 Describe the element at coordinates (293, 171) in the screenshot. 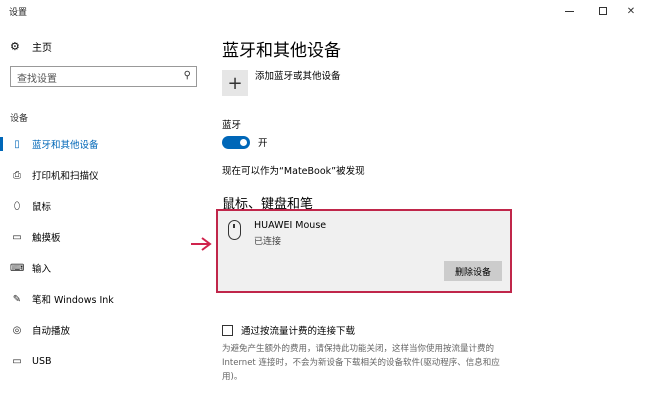

I see `discoverable-text: 现在可以作为“MateBook”被发现` at that location.